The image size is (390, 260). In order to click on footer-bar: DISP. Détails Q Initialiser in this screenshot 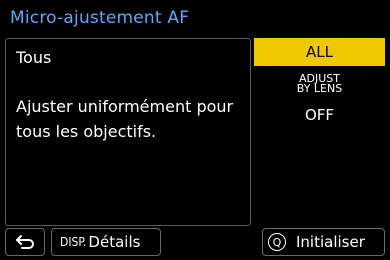, I will do `click(195, 244)`.